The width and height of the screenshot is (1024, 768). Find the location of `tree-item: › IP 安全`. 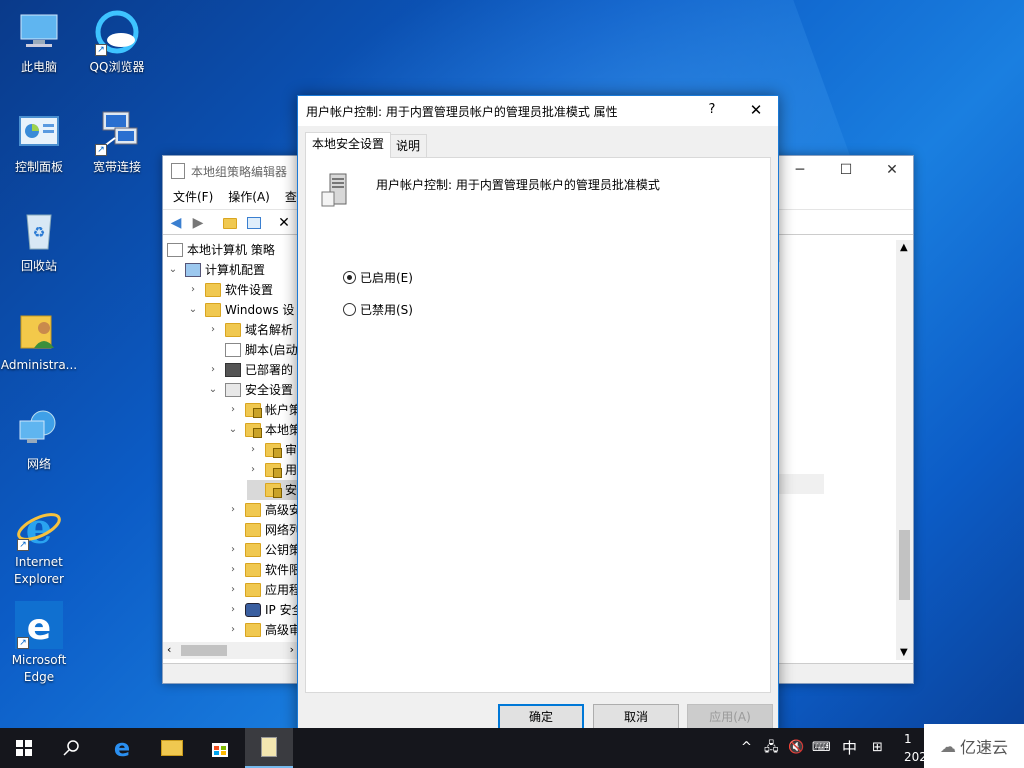

tree-item: › IP 安全 is located at coordinates (262, 610).